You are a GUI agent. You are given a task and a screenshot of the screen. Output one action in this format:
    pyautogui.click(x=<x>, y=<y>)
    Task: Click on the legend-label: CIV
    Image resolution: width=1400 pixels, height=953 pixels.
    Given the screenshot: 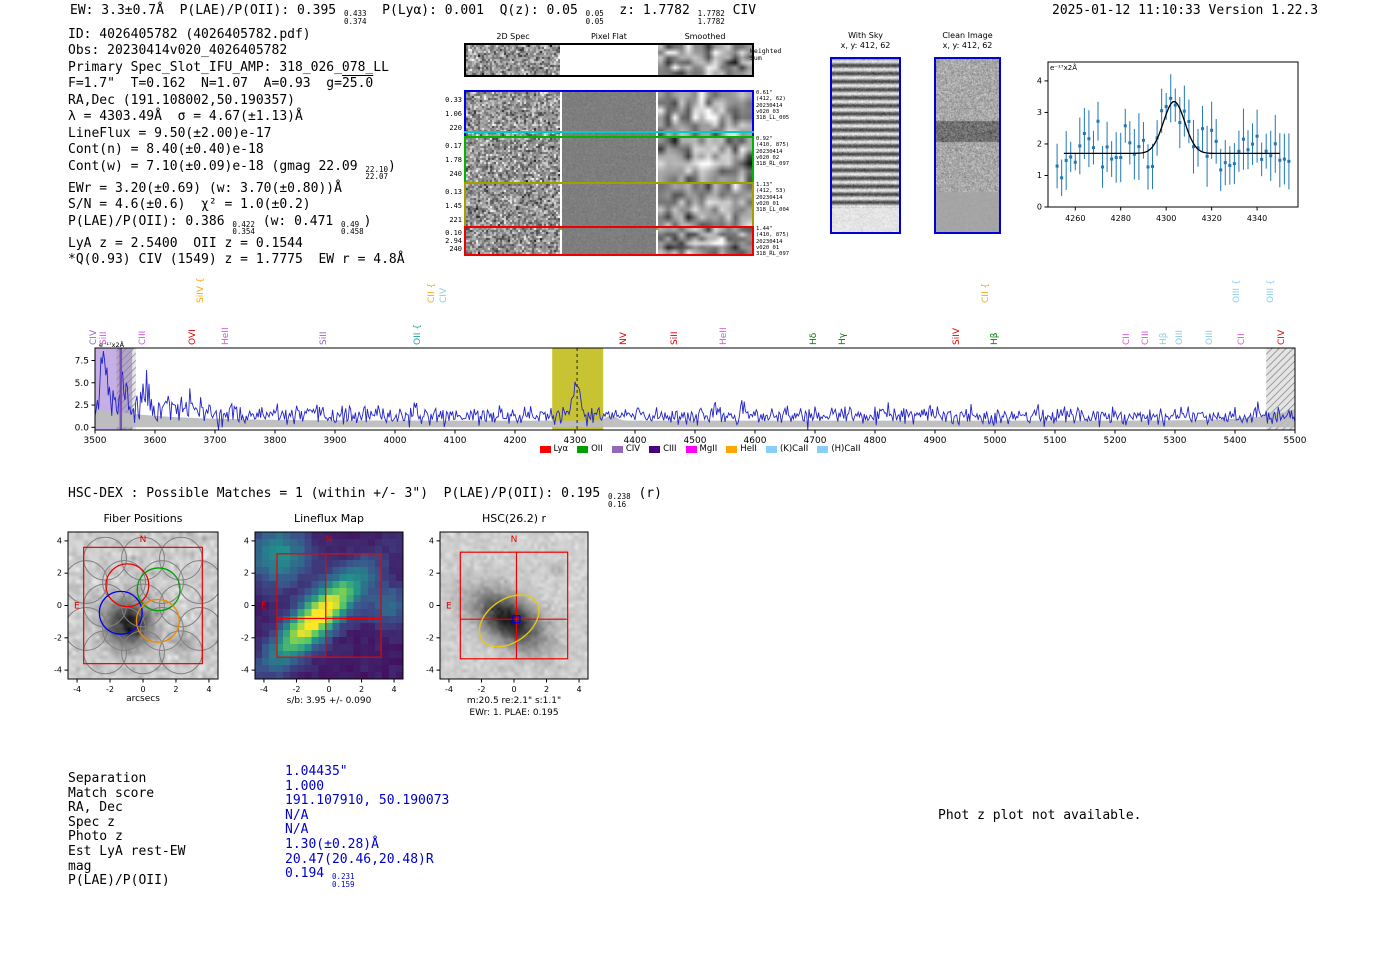 What is the action you would take?
    pyautogui.click(x=633, y=449)
    